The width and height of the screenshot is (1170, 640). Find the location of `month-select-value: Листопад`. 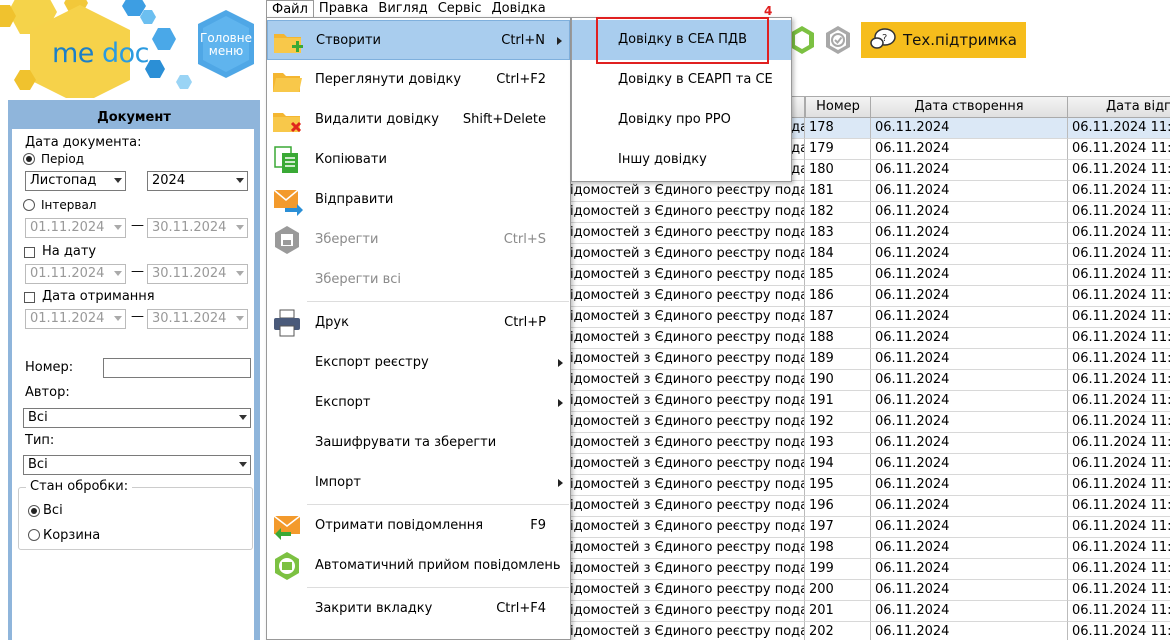

month-select-value: Листопад is located at coordinates (63, 180).